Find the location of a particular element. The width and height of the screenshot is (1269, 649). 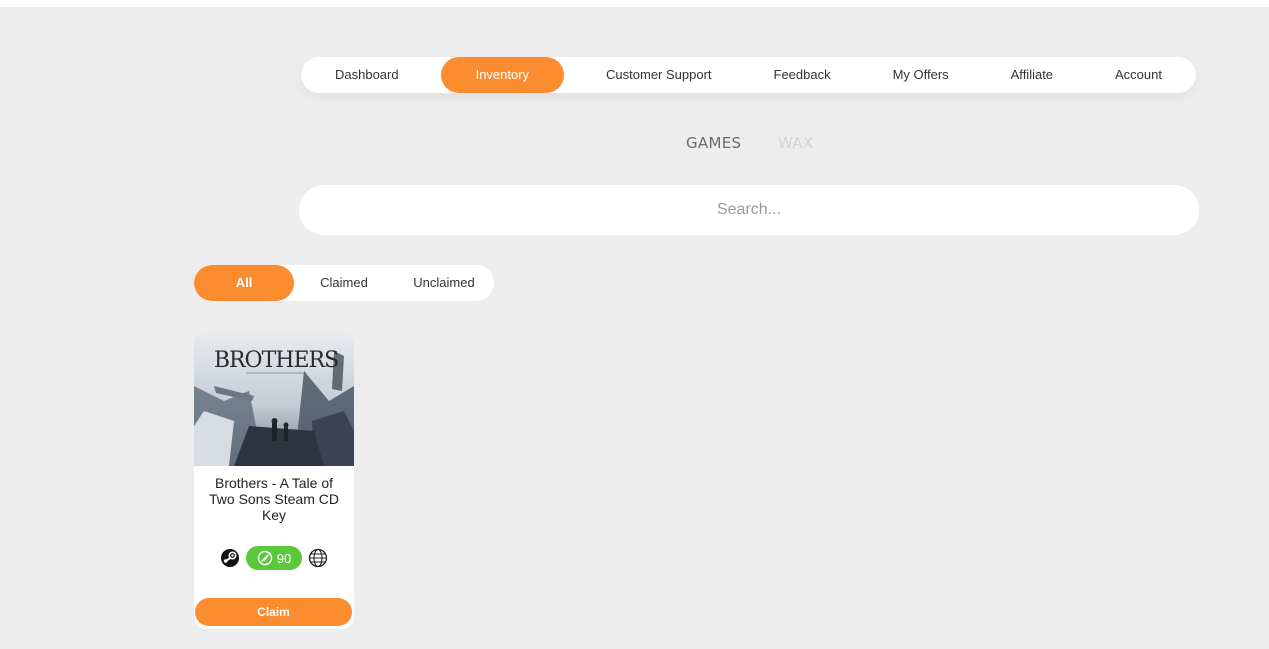

nav-item-affiliate: Affiliate is located at coordinates (1032, 75).